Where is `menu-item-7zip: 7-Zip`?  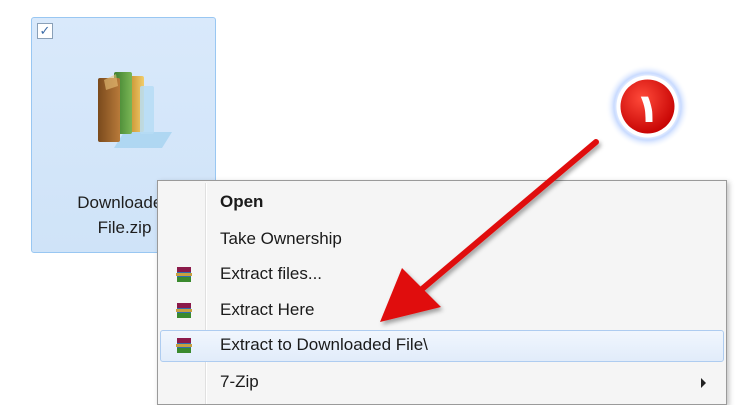 menu-item-7zip: 7-Zip is located at coordinates (442, 383).